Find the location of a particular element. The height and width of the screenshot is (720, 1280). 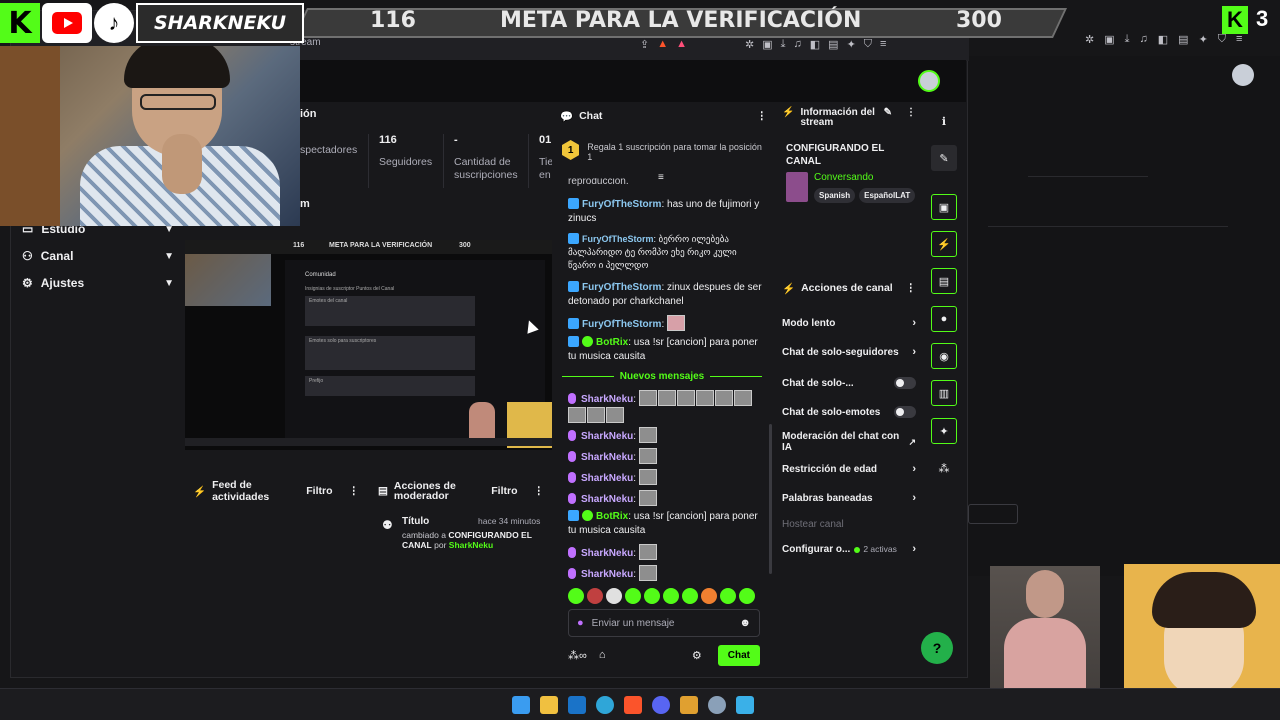

address-bar: stream is located at coordinates (470, 46).